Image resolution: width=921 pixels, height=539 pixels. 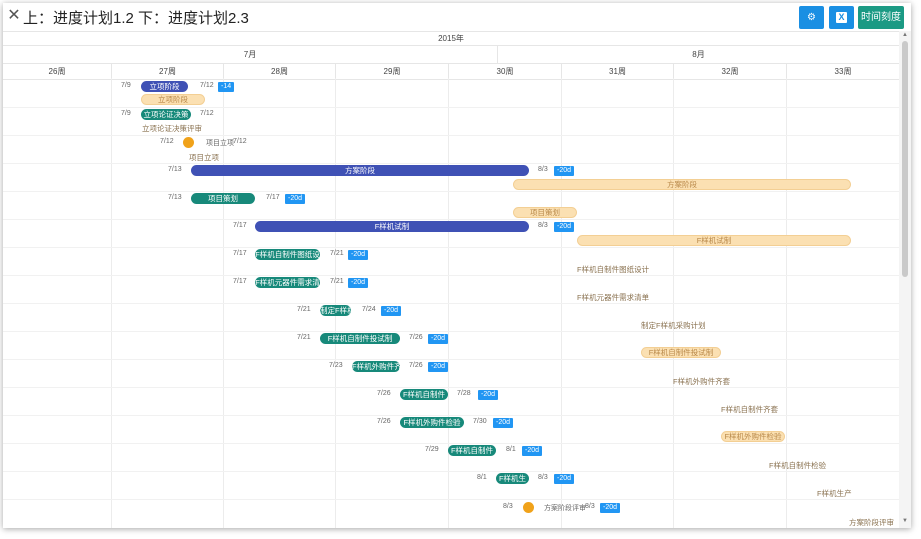 What do you see at coordinates (166, 114) in the screenshot?
I see `actual-bar: 立项论证决策` at bounding box center [166, 114].